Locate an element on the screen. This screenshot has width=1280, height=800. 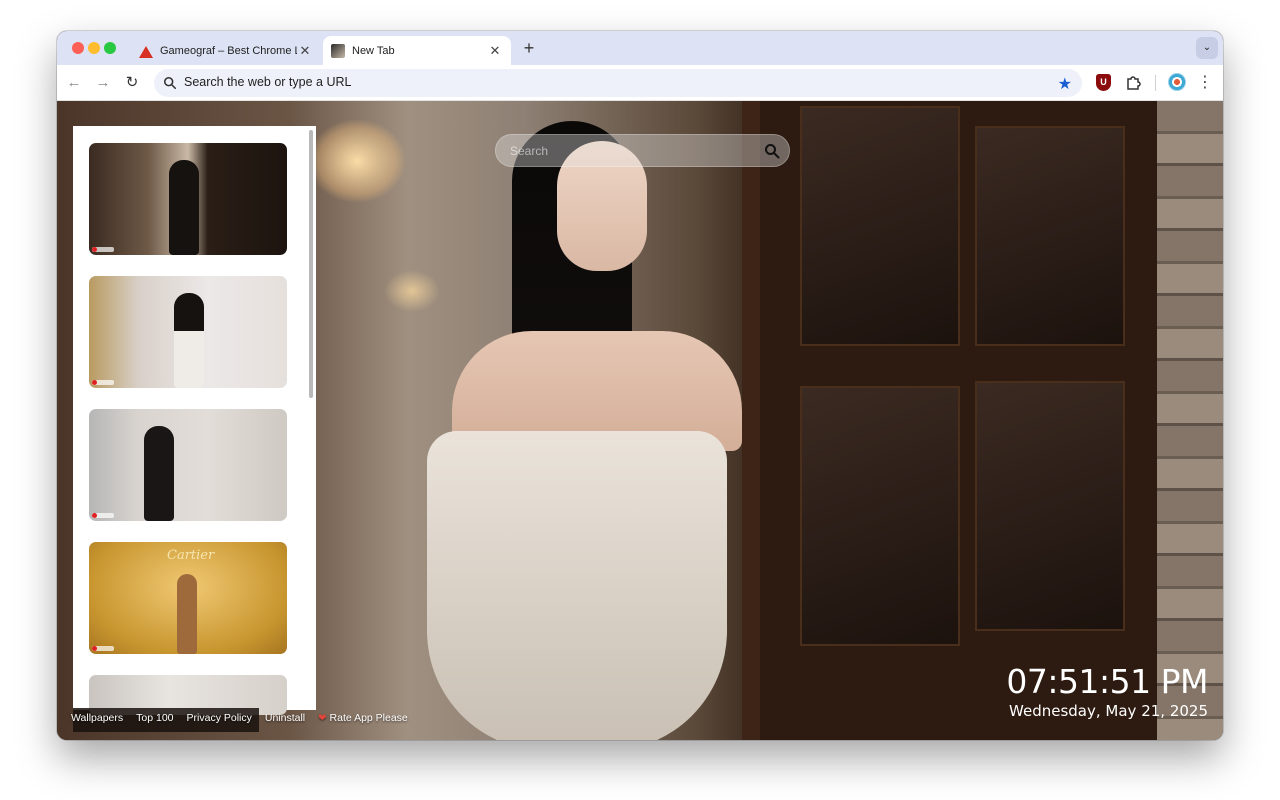
maximize-window-button is located at coordinates (110, 48).